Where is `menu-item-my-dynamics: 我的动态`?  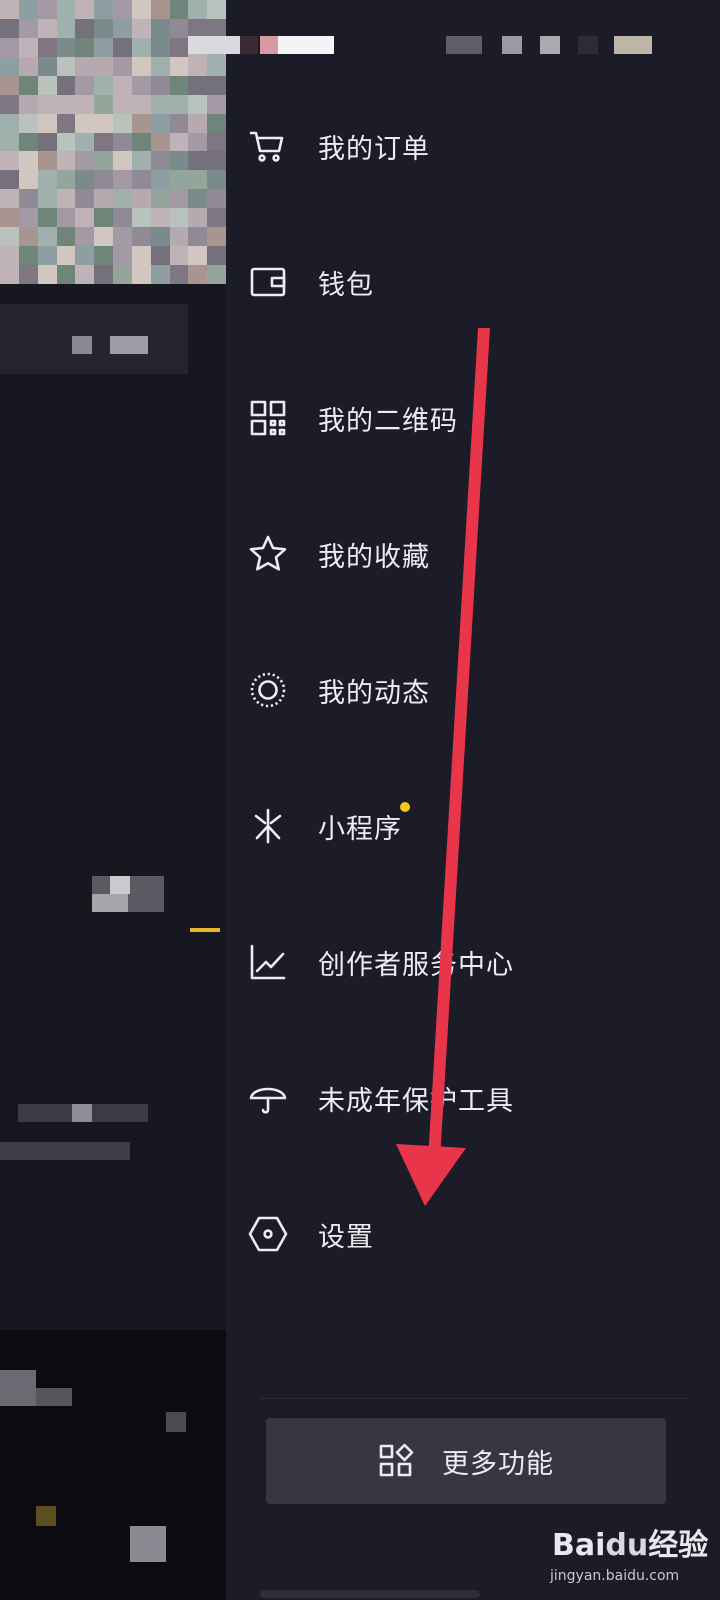 menu-item-my-dynamics: 我的动态 is located at coordinates (473, 690).